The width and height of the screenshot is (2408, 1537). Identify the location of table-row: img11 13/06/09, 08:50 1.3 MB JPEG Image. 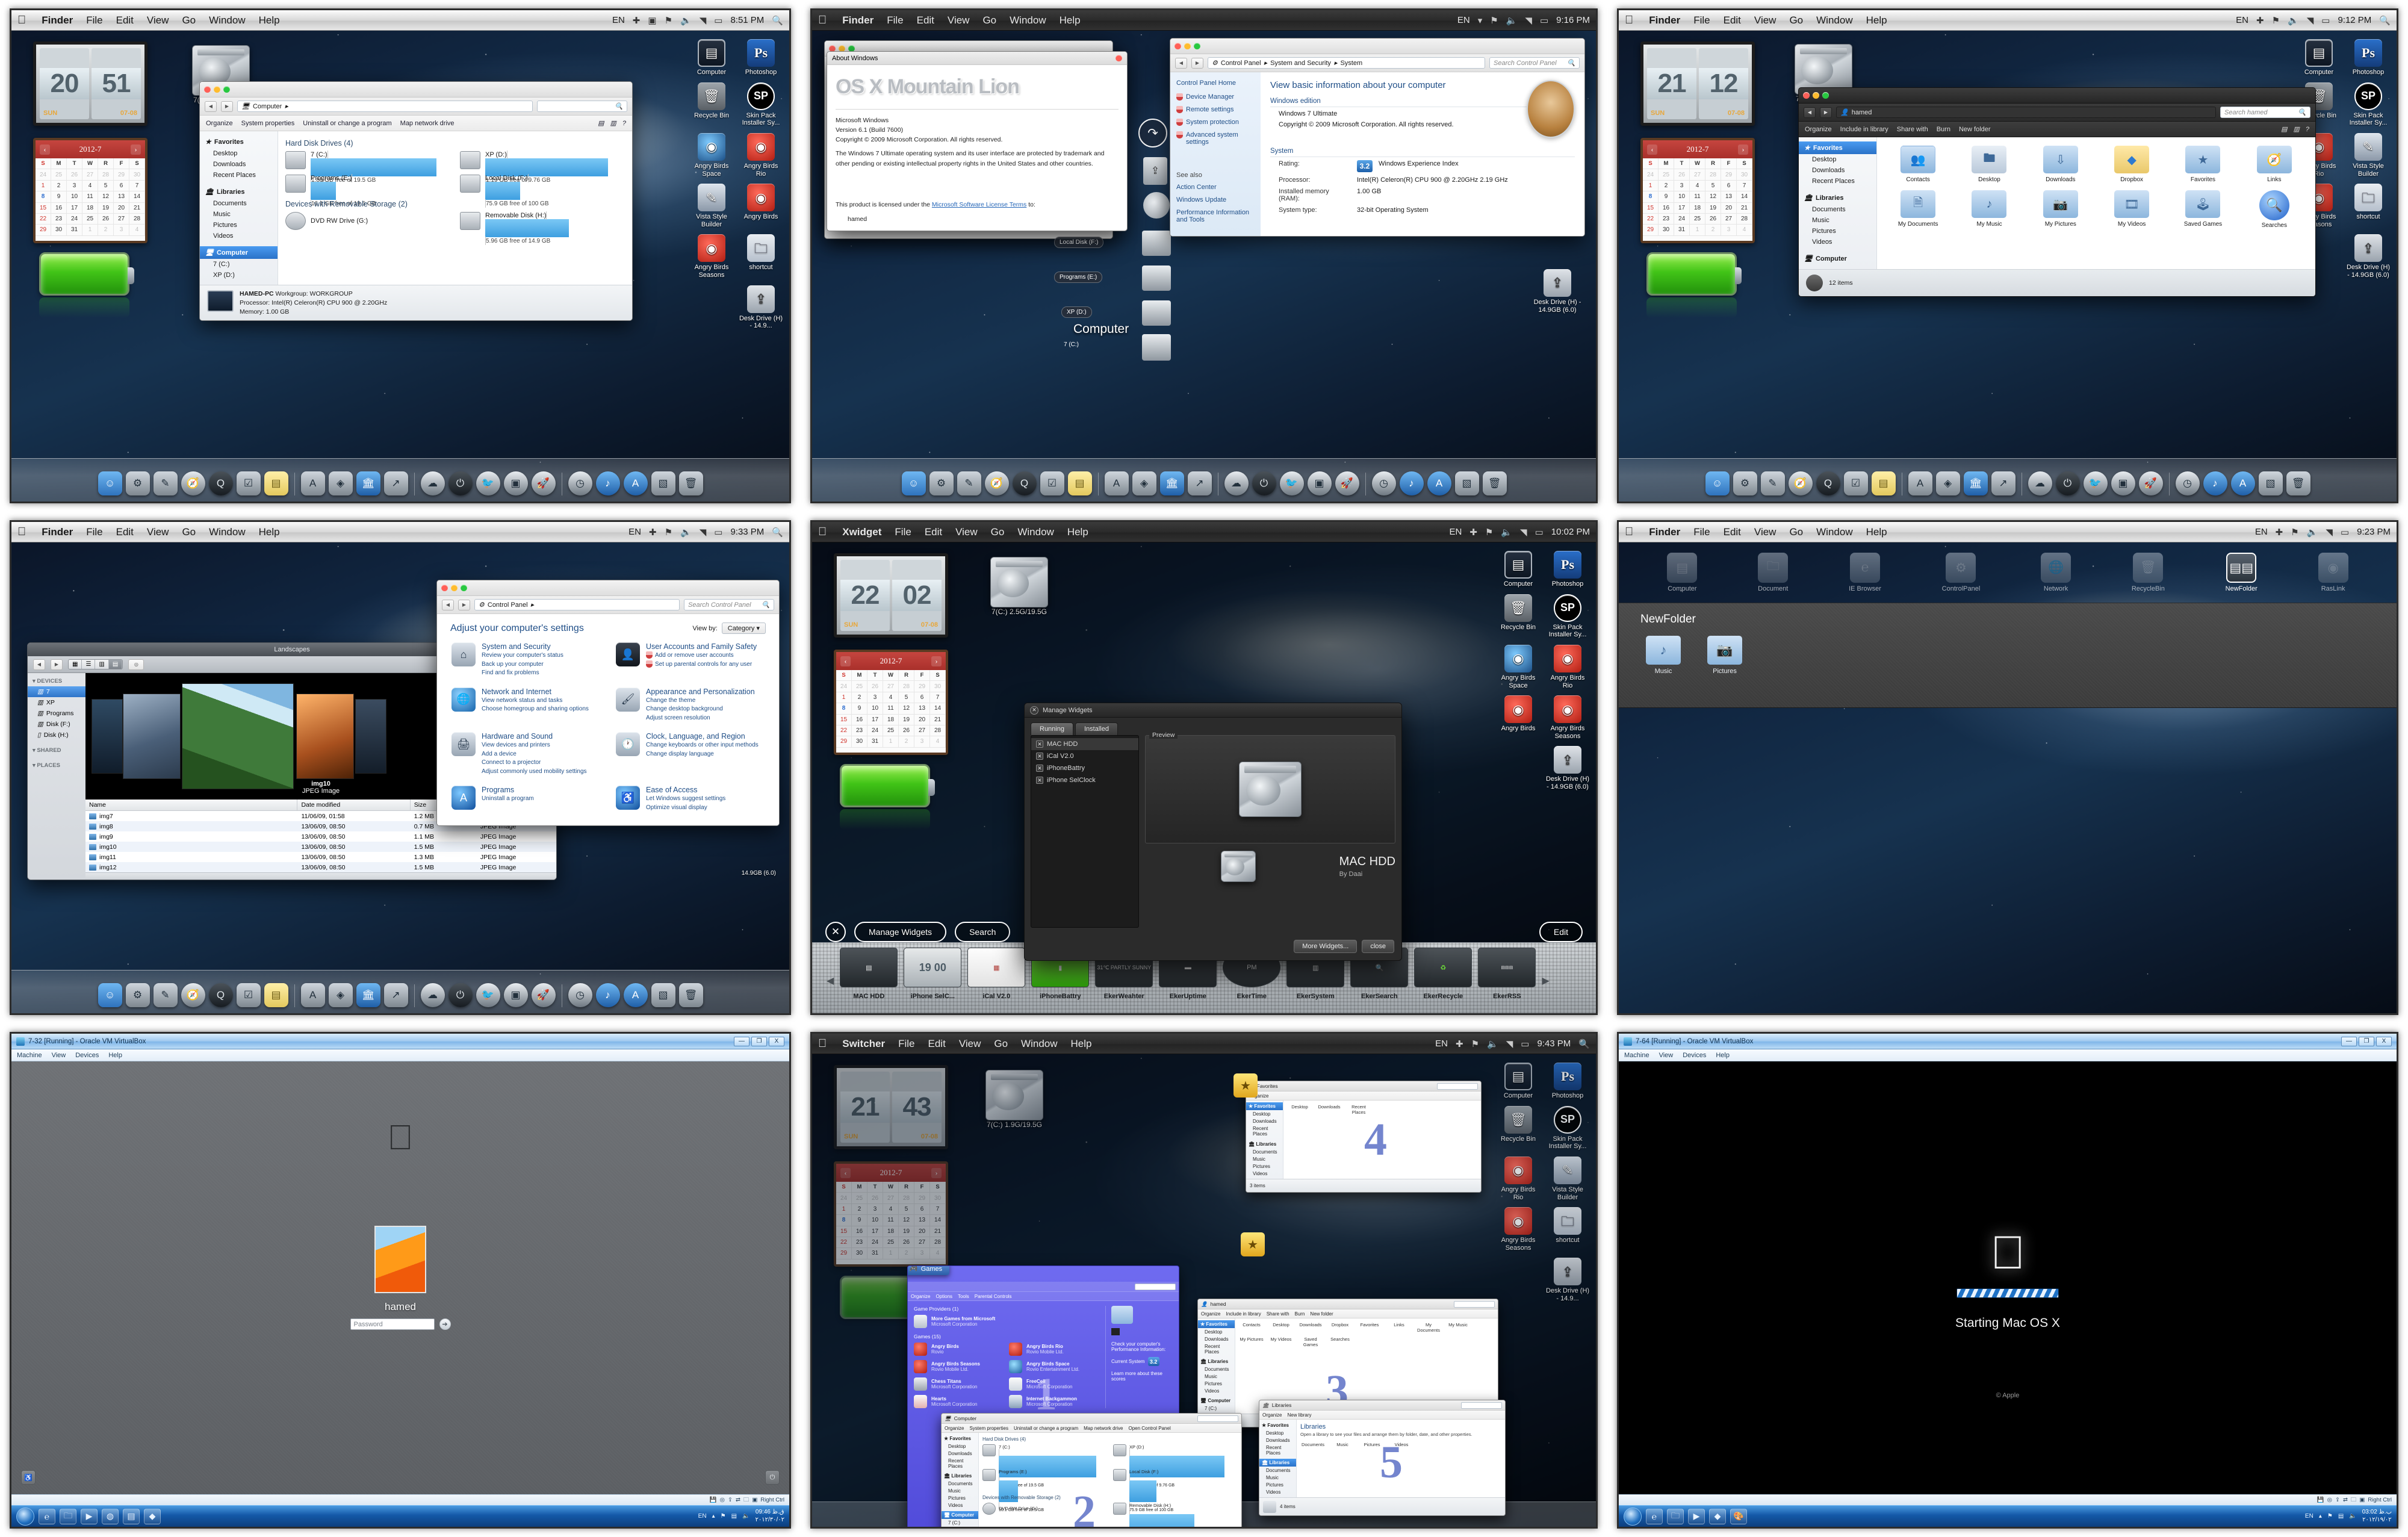
(320, 857).